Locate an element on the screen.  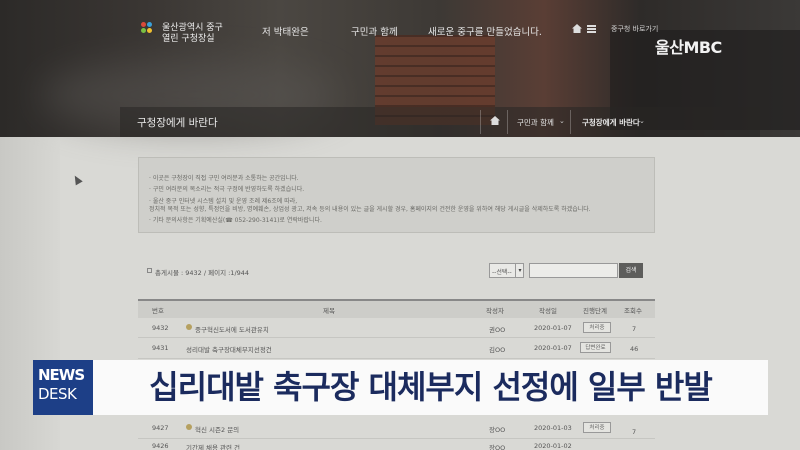
row-number: 9432 is located at coordinates (160, 328).